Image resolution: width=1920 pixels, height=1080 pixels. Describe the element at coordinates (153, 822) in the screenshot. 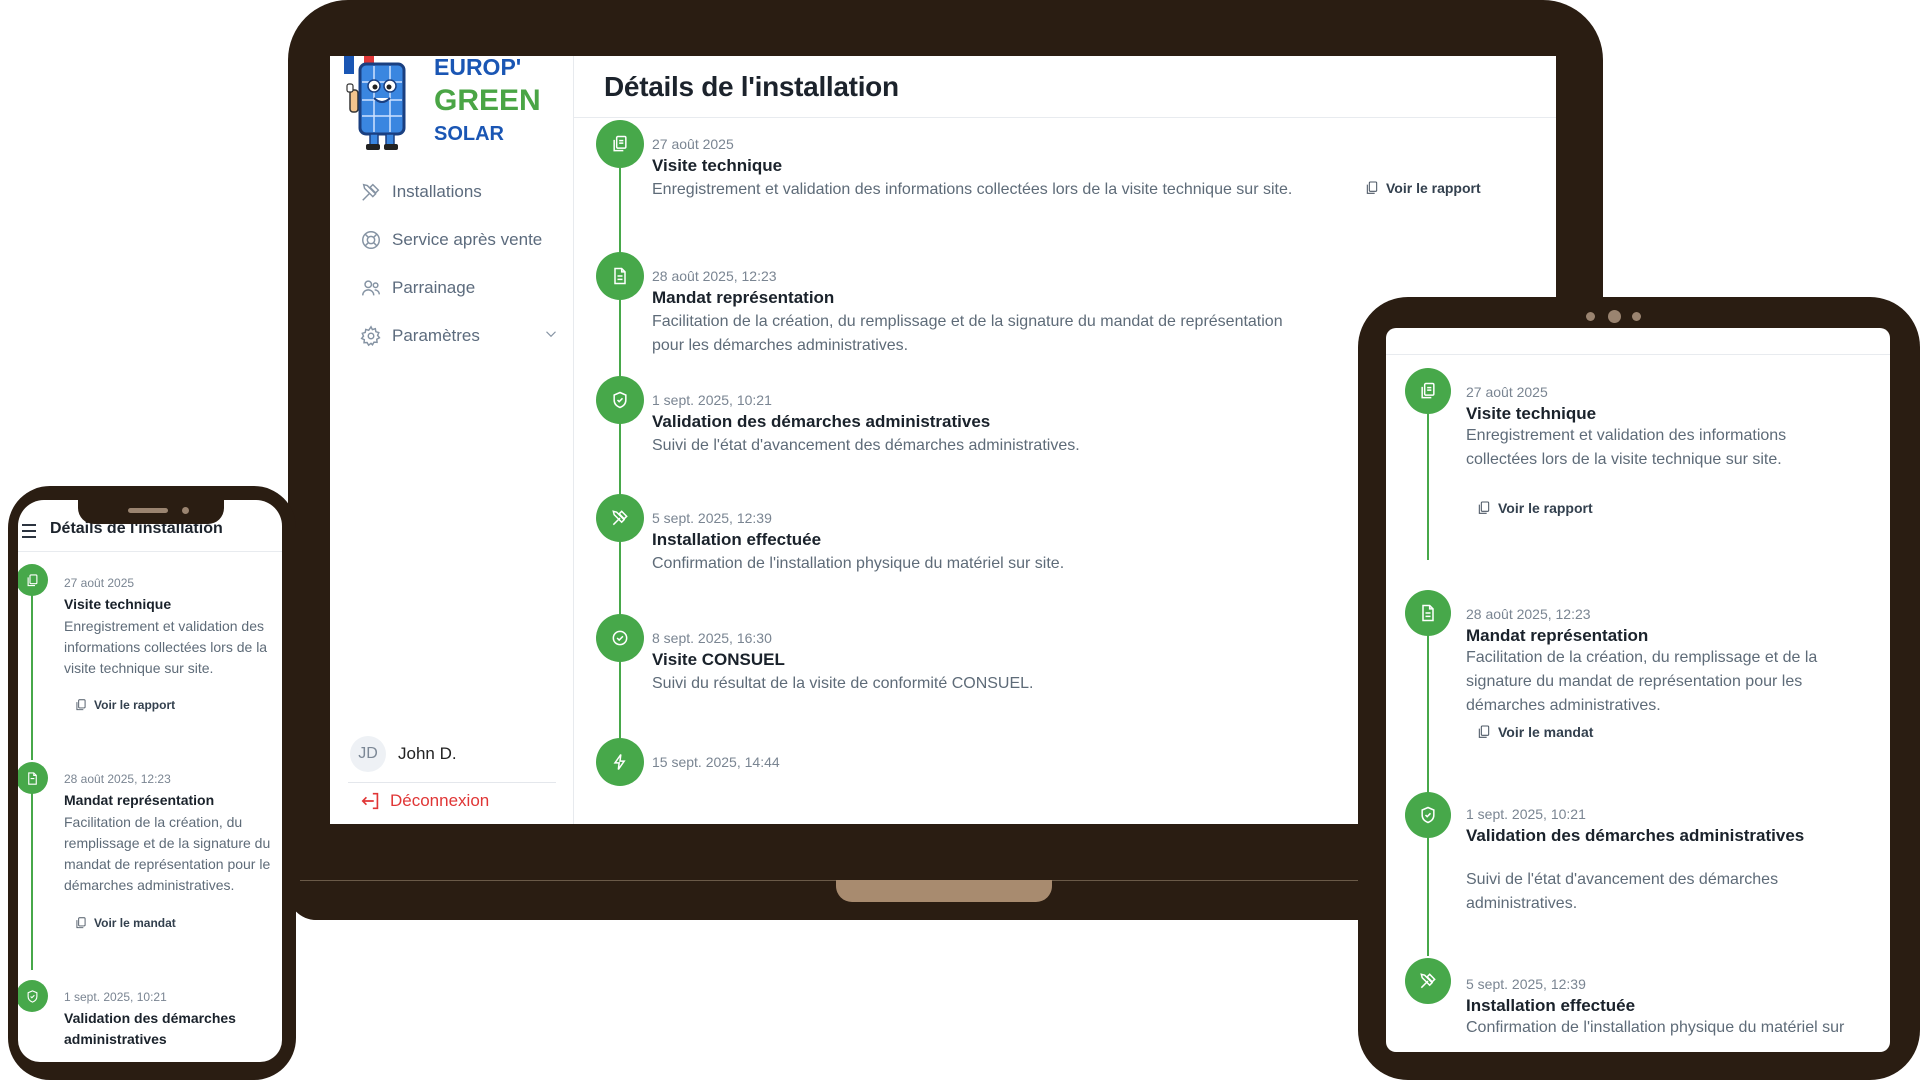

I see `timeline-description: Facilitation de la création, du` at that location.